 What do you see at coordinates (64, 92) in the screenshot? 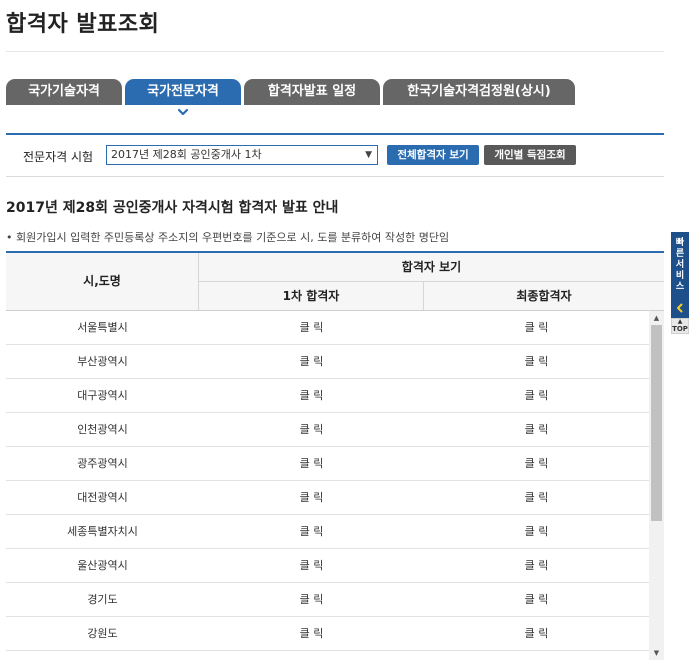
I see `tab-national-technical: 국가기술자격` at bounding box center [64, 92].